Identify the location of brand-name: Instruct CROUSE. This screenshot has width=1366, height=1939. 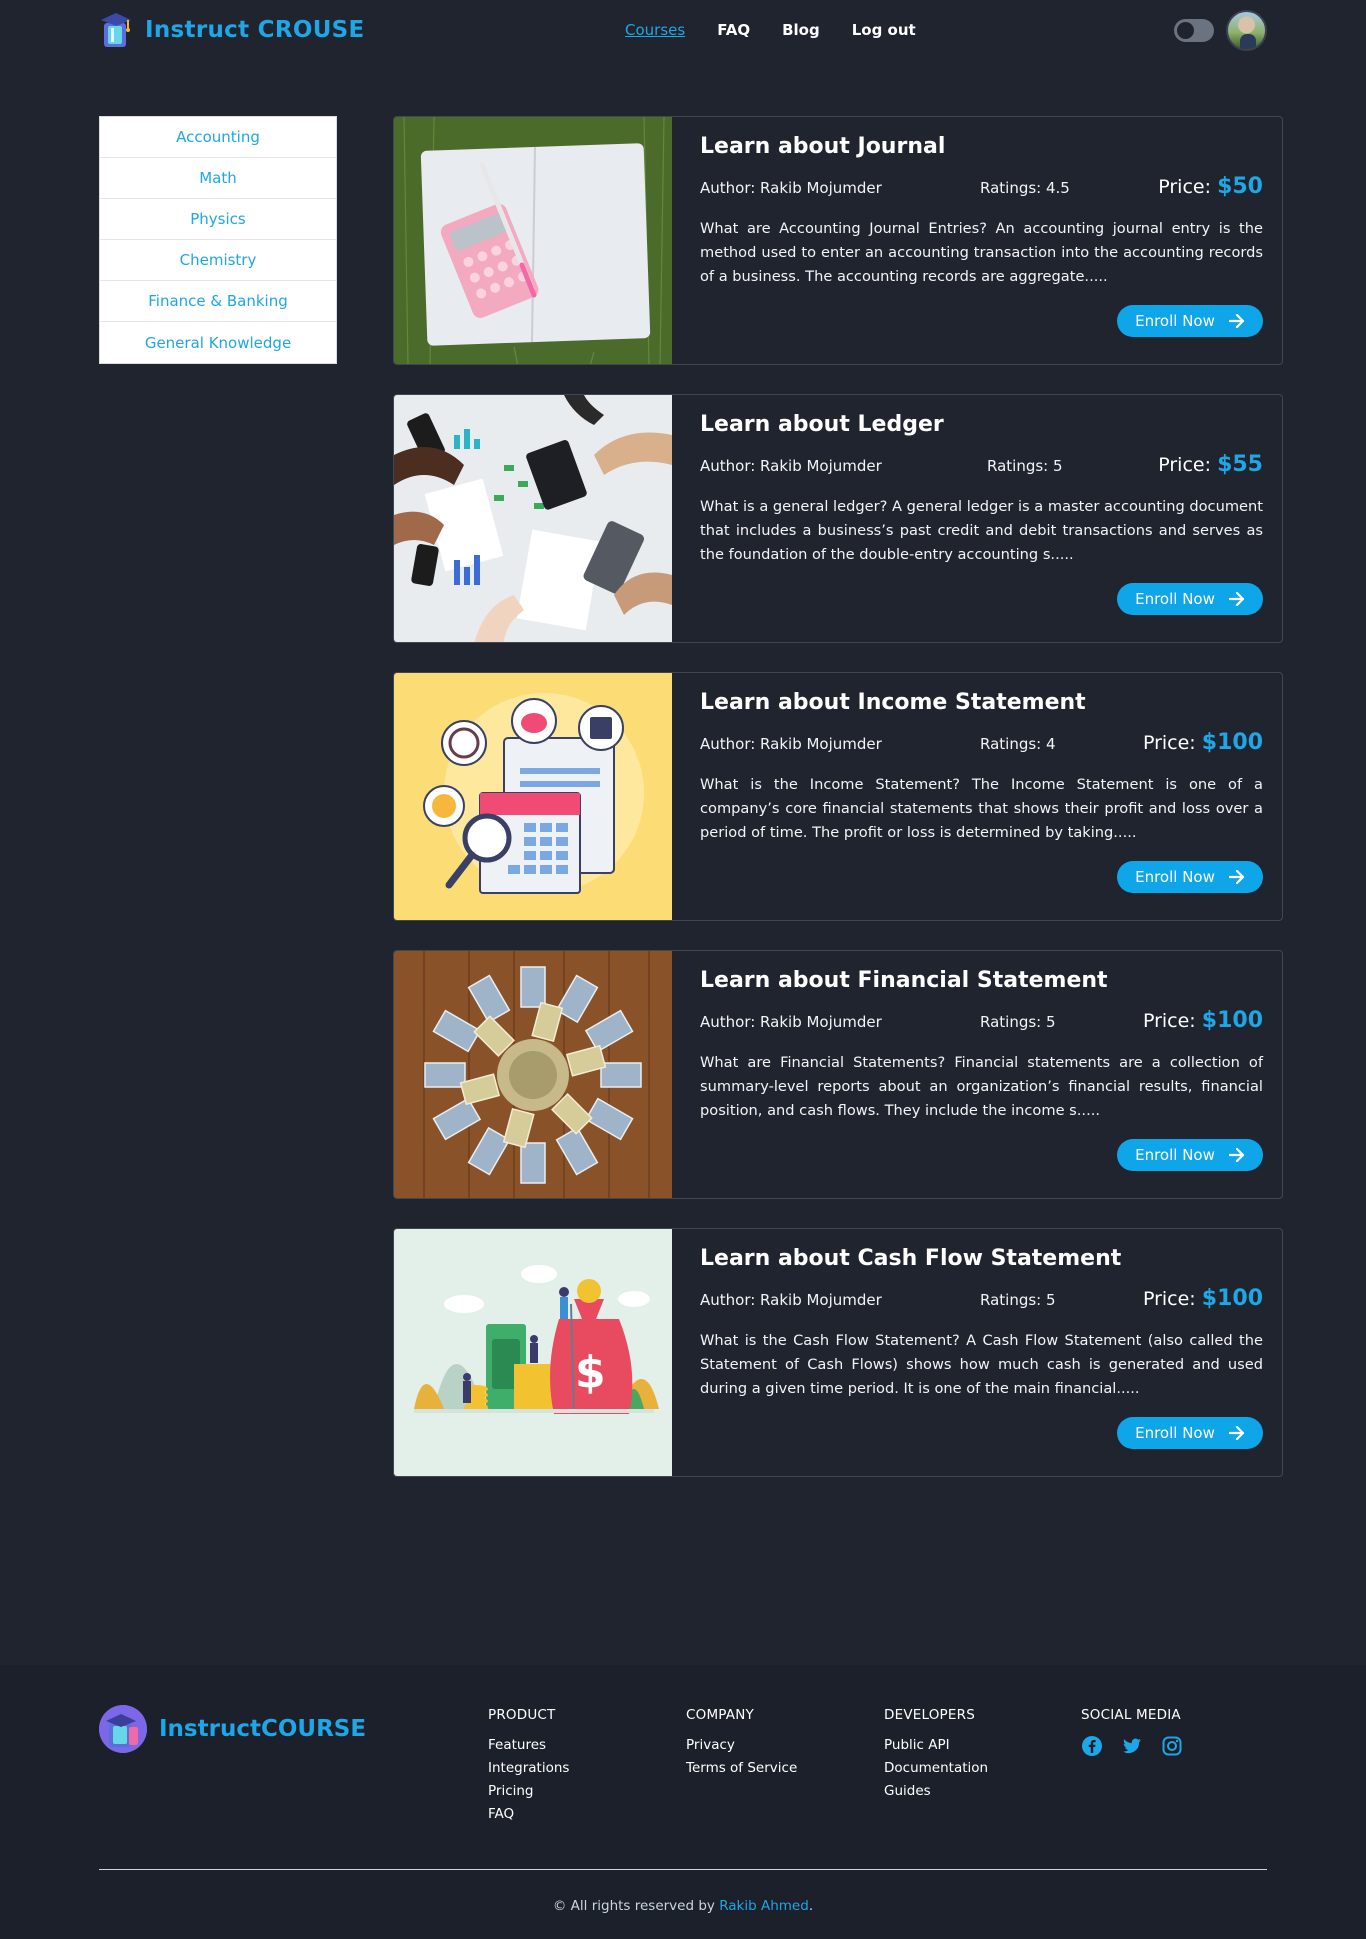
(255, 30).